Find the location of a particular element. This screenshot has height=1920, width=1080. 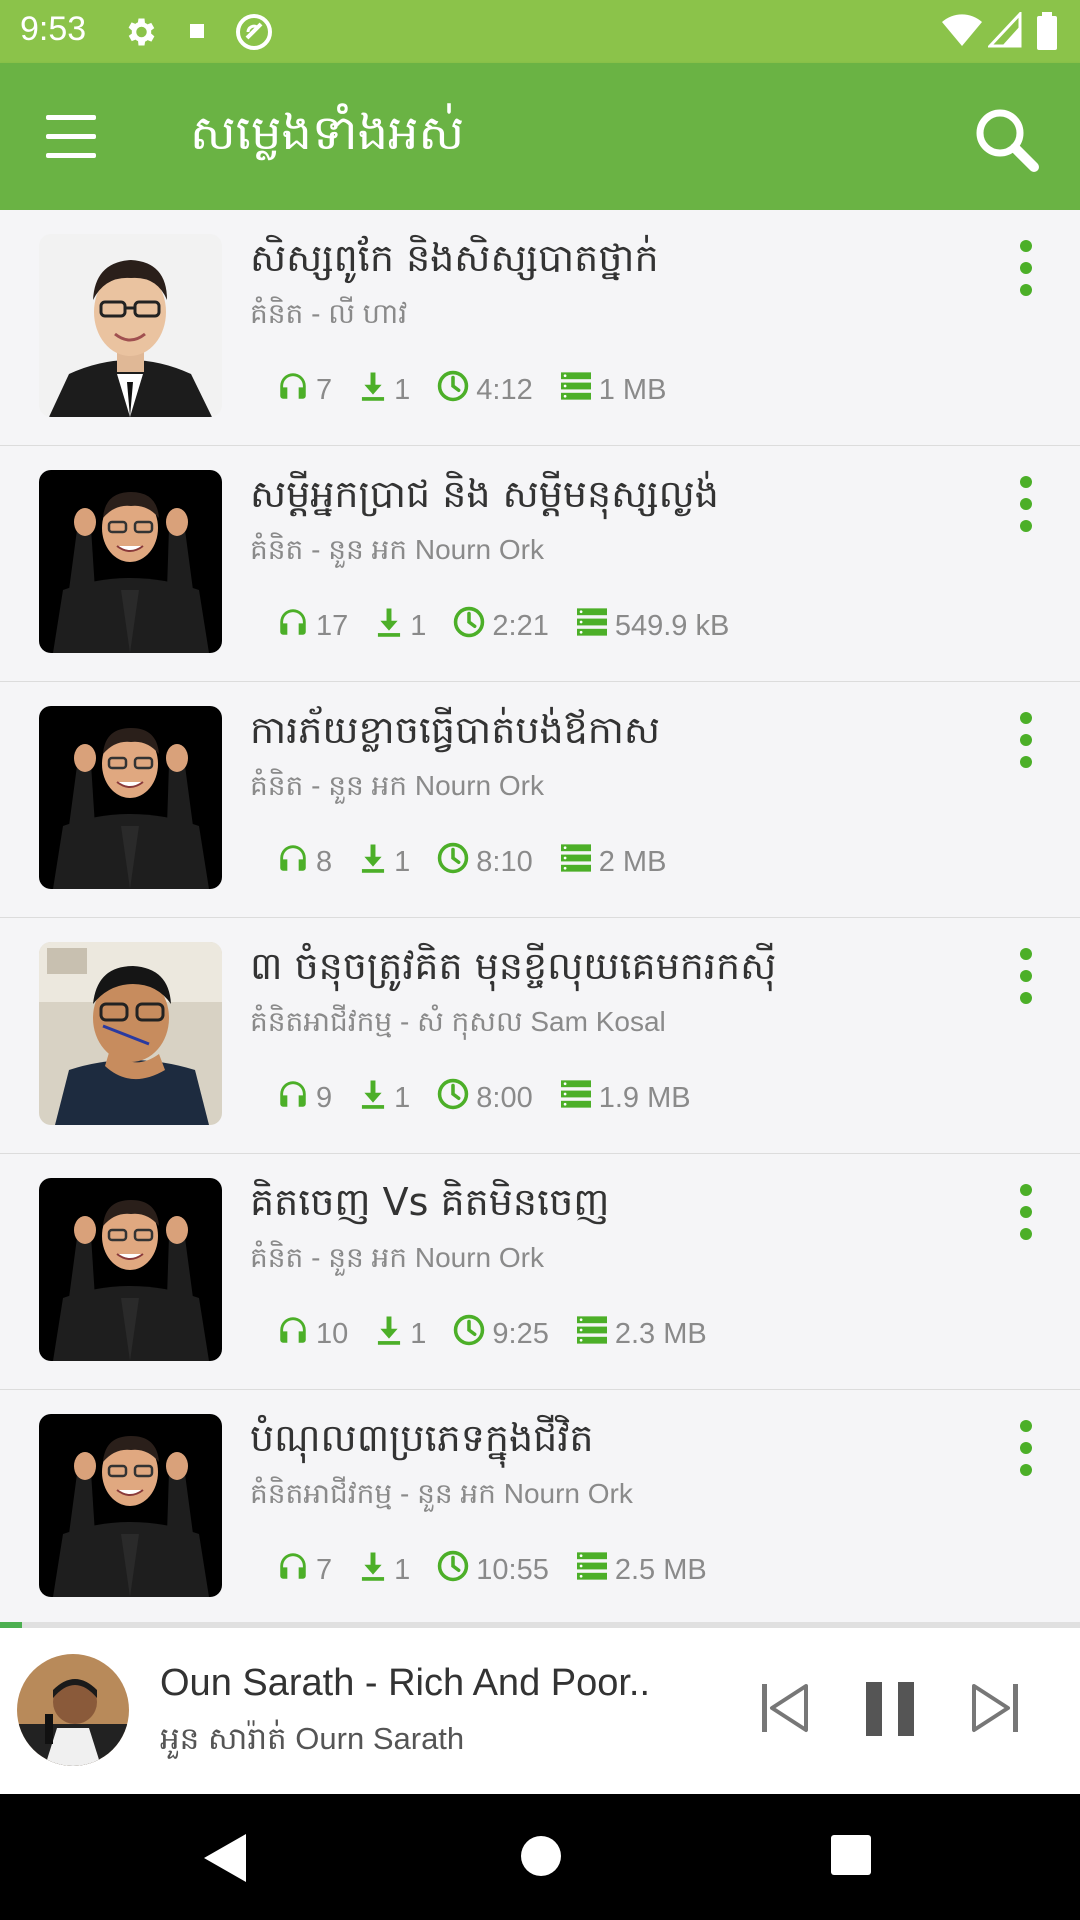

track-title: សិស្សពូកែ និងសិស្សបាតថ្នាក់ is located at coordinates (454, 258).